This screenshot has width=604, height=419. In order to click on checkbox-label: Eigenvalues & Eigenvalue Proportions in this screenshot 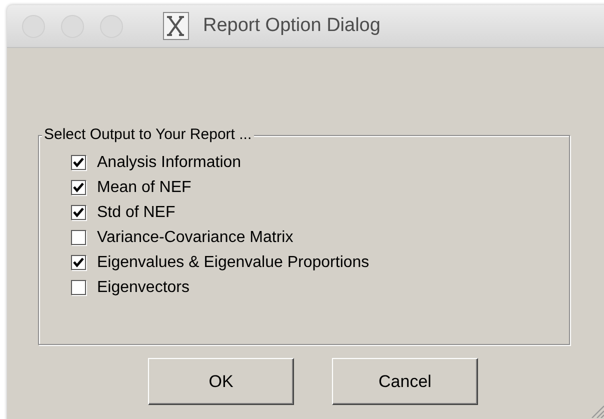, I will do `click(233, 263)`.